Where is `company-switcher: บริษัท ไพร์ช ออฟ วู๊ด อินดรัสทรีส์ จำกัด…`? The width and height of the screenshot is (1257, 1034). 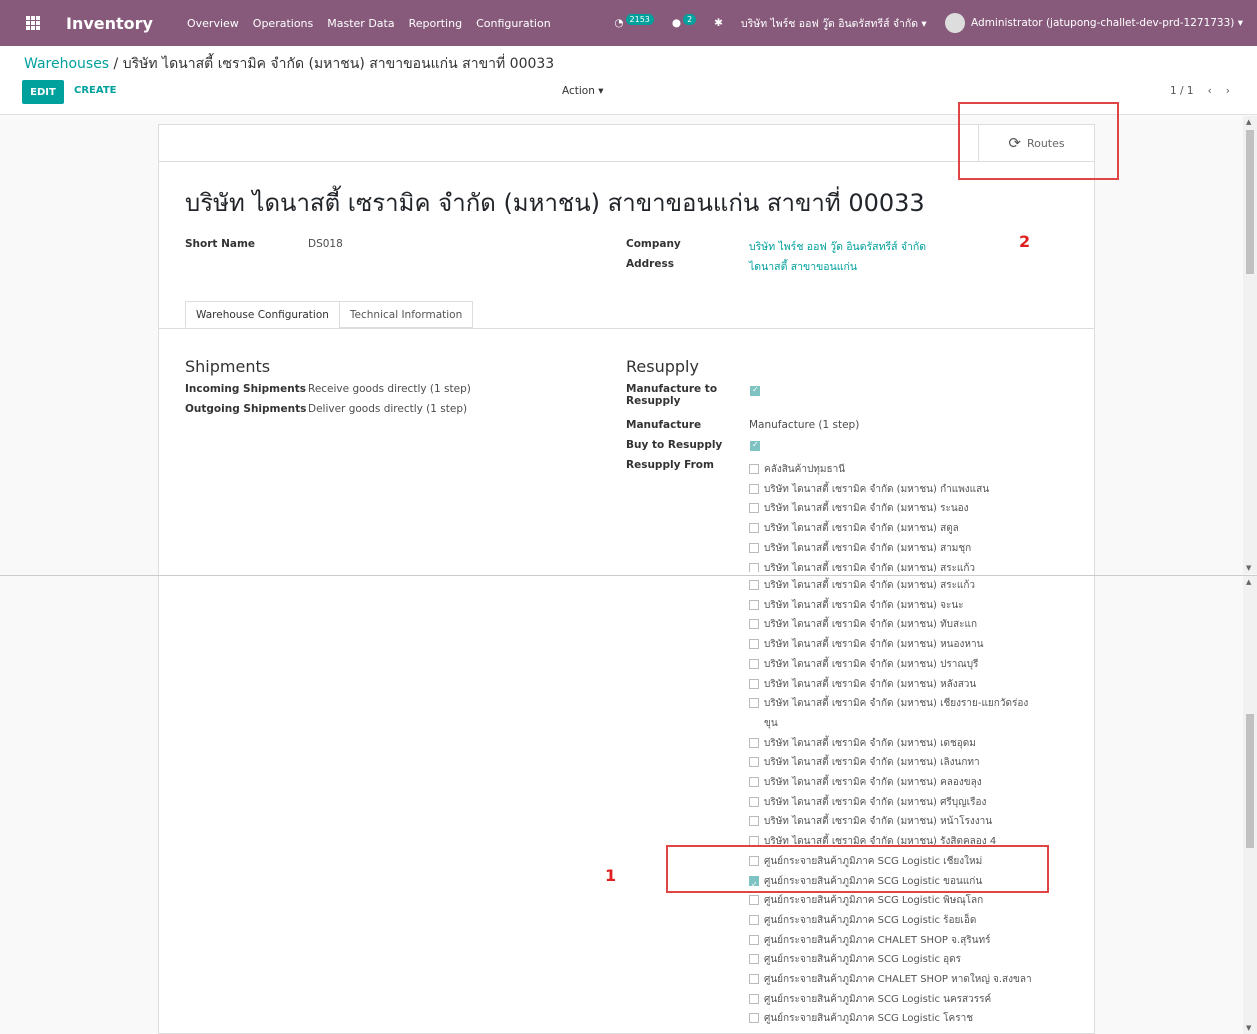 company-switcher: บริษัท ไพร์ช ออฟ วู๊ด อินดรัสทรีส์ จำกัด… is located at coordinates (834, 23).